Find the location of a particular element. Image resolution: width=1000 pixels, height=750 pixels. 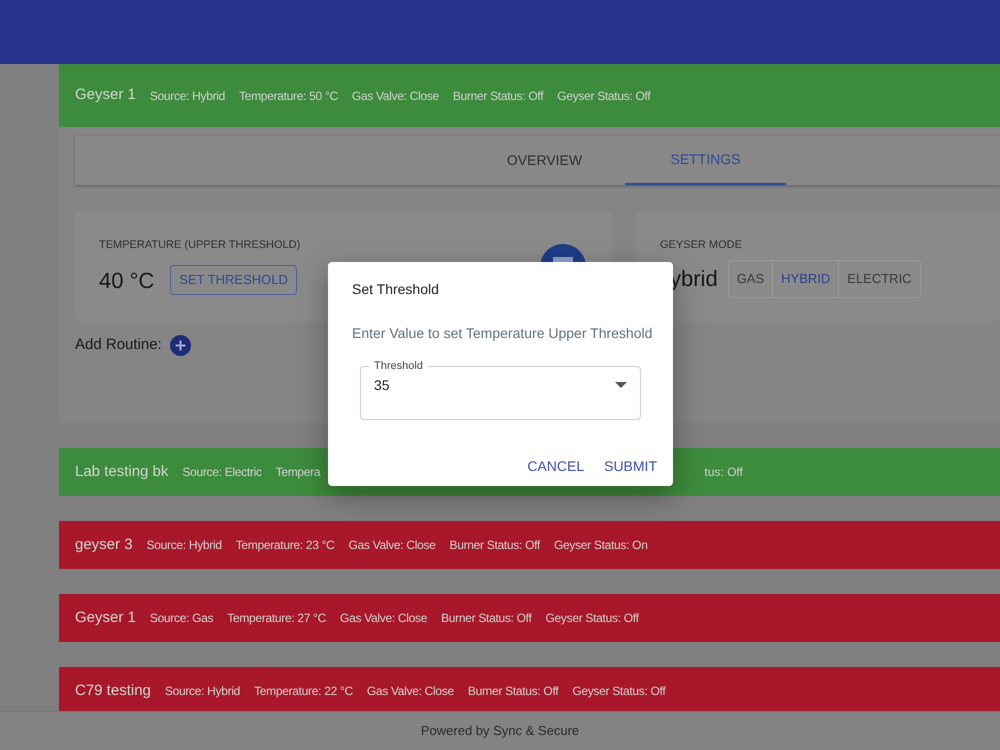

add-routine-label: Add Routine: is located at coordinates (118, 345).